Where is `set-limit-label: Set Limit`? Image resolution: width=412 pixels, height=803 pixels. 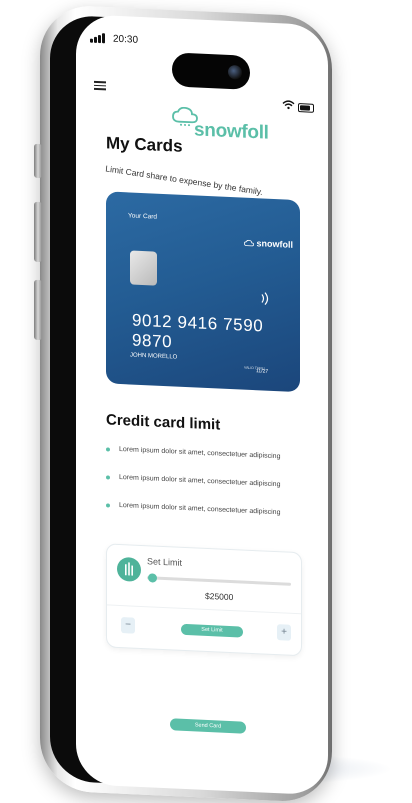
set-limit-label: Set Limit is located at coordinates (165, 562).